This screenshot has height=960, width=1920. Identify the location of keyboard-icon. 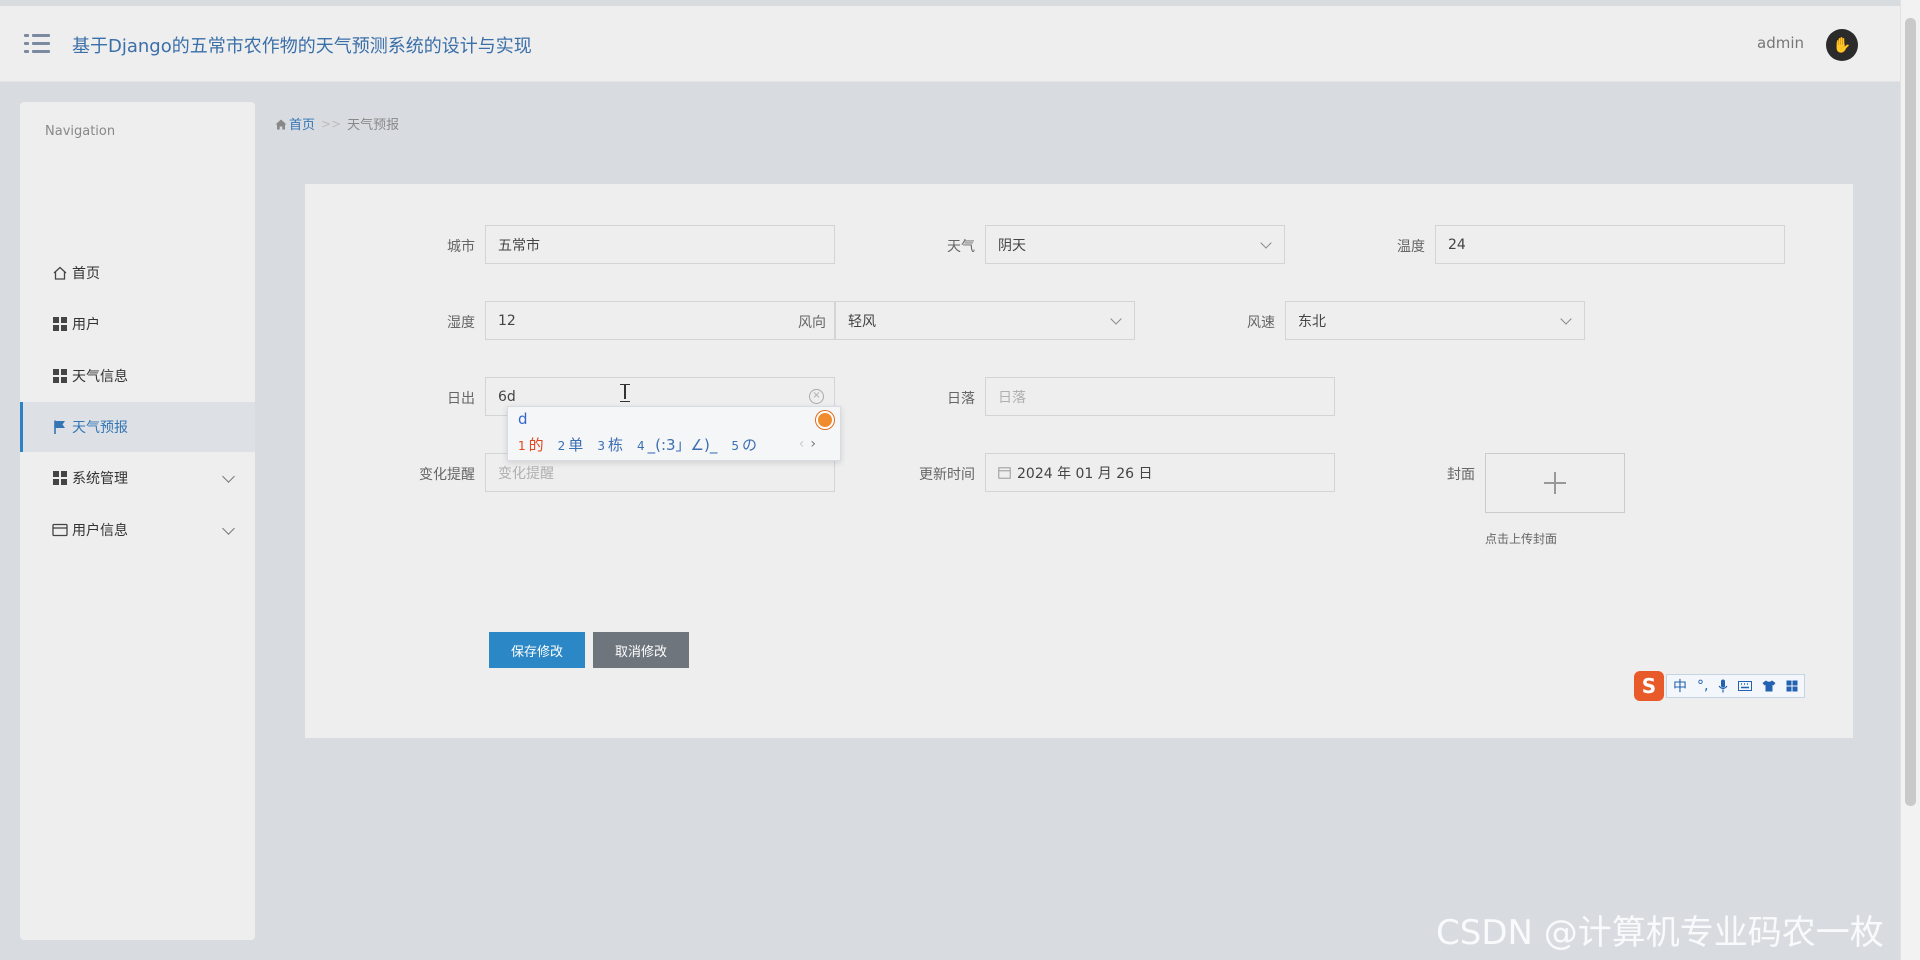
(1745, 686).